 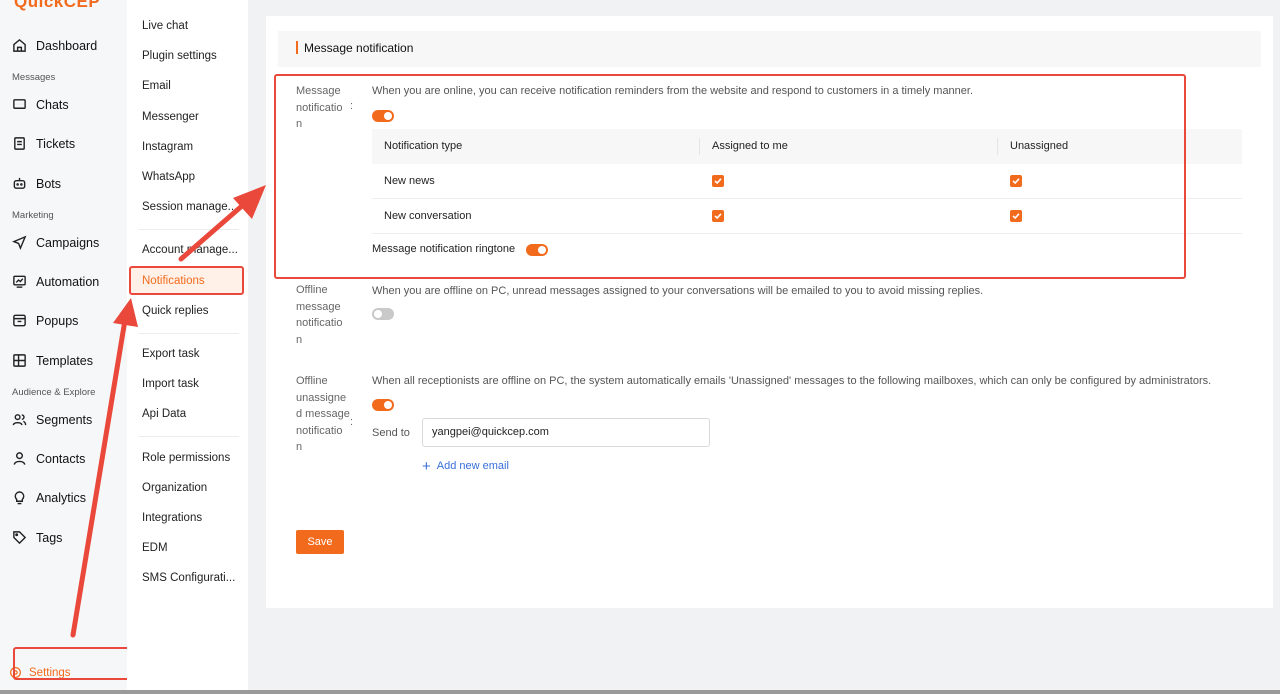 I want to click on window-bottom-bar, so click(x=640, y=692).